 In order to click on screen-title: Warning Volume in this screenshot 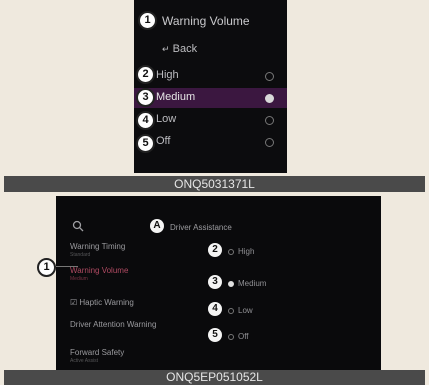, I will do `click(206, 21)`.